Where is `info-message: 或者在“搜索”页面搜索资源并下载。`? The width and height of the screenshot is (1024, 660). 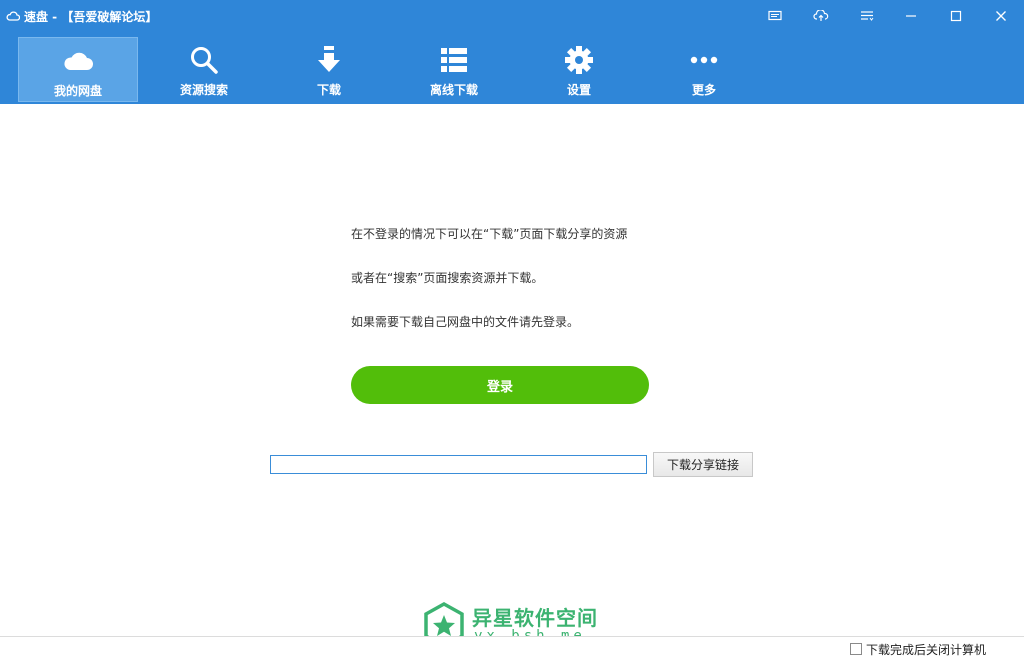 info-message: 或者在“搜索”页面搜索资源并下载。 is located at coordinates (447, 278).